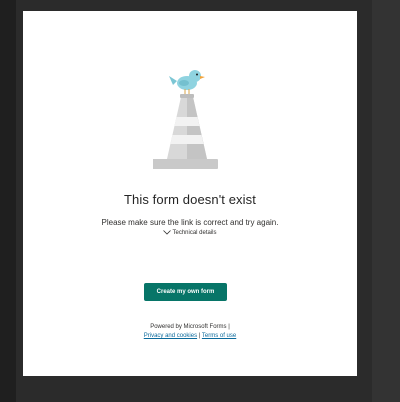 Image resolution: width=400 pixels, height=402 pixels. Describe the element at coordinates (170, 336) in the screenshot. I see `privacy-link: Privacy and cookies` at that location.